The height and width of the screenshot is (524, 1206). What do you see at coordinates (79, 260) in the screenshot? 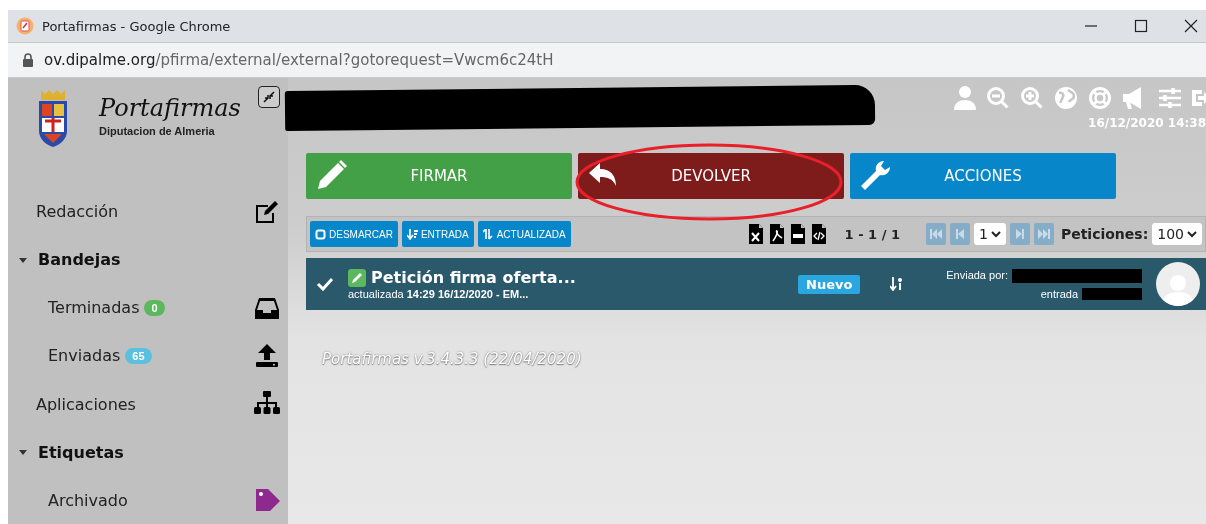
I see `section-heading: Bandejas` at bounding box center [79, 260].